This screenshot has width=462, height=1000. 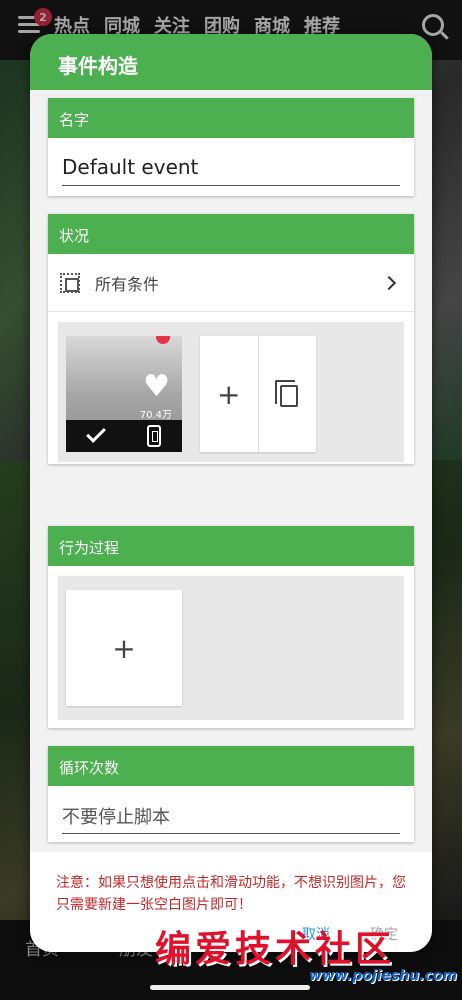 What do you see at coordinates (231, 894) in the screenshot?
I see `notice-text: 注意：如果只想使用点击和滑动功能，不想识别图片，您只需要新建一张空白图片即可！` at bounding box center [231, 894].